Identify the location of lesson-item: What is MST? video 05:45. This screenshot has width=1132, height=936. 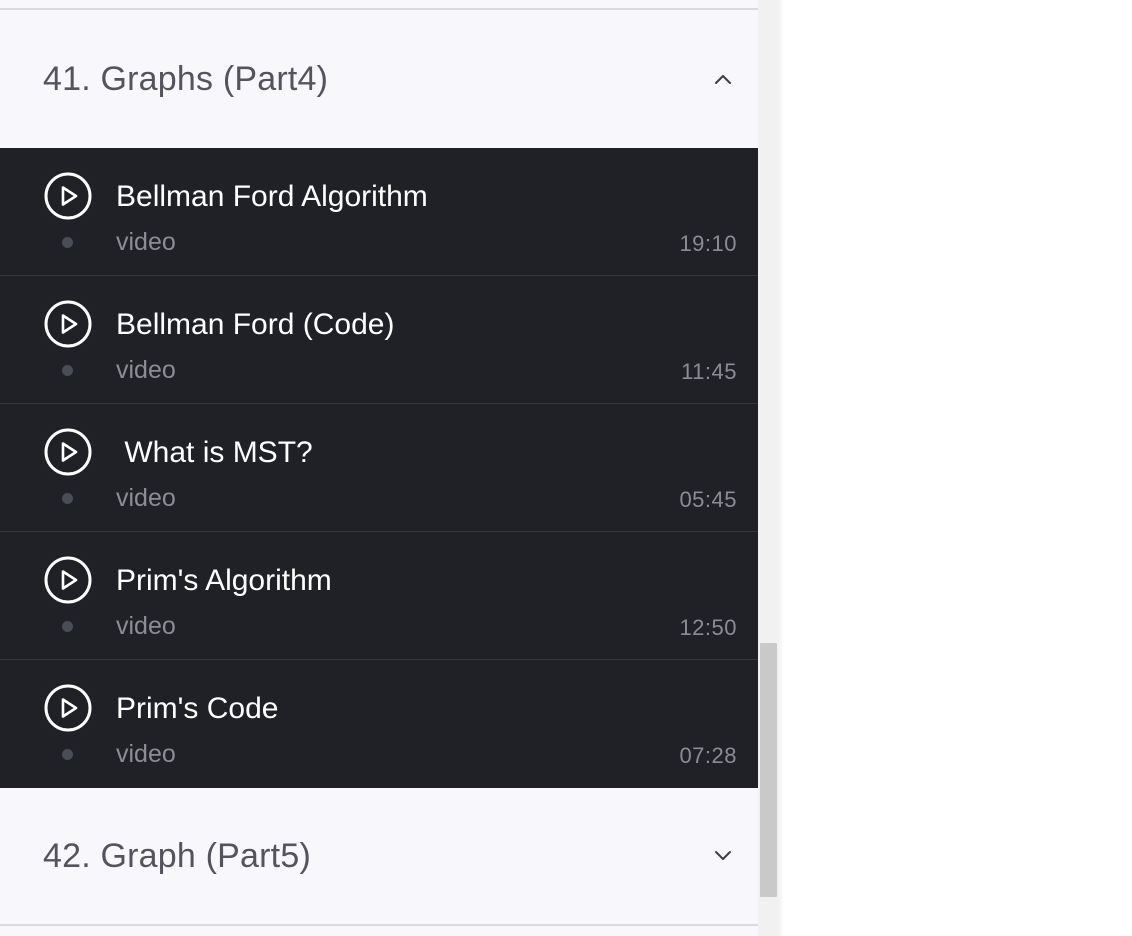
(379, 468).